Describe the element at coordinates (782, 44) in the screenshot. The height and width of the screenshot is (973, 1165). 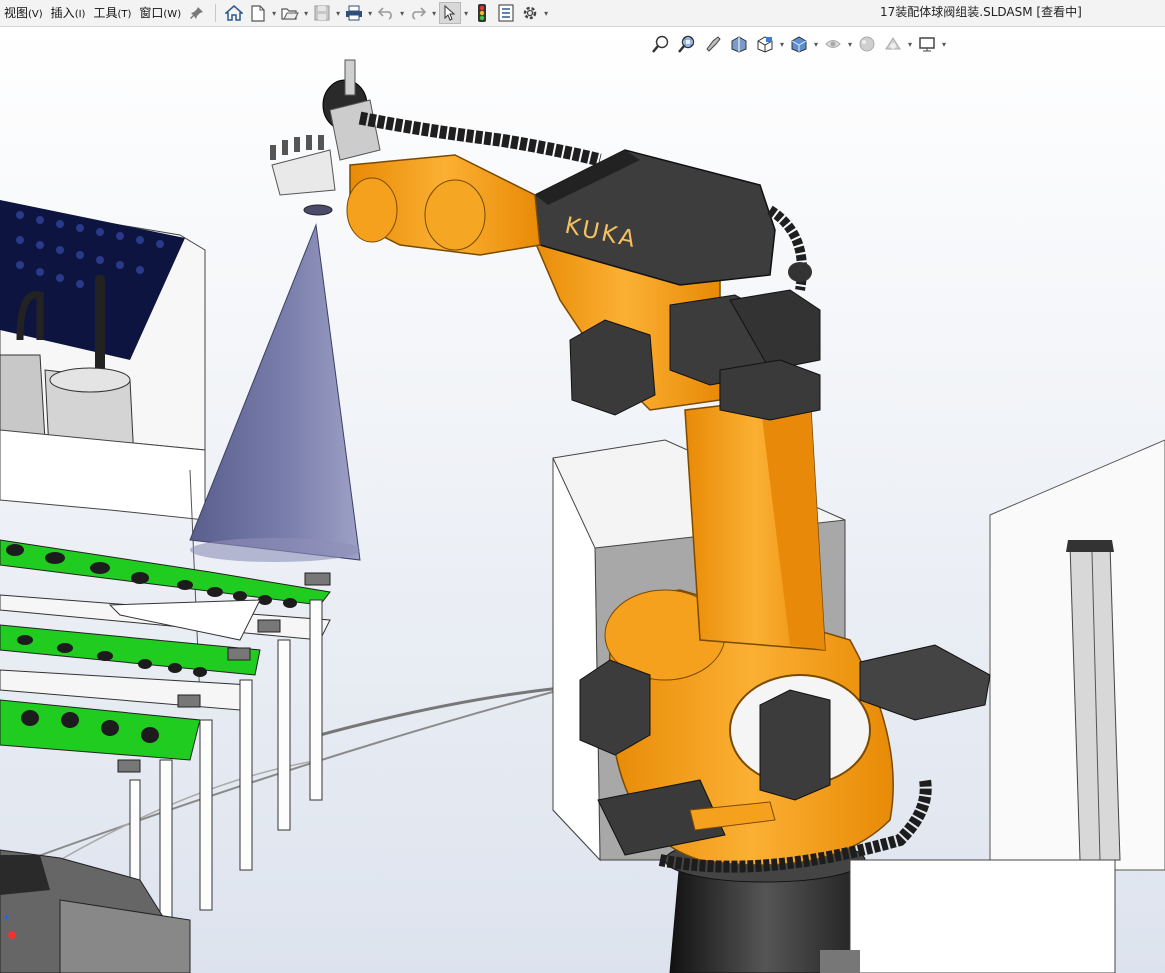
I see `view-orientation-caret: ▾` at that location.